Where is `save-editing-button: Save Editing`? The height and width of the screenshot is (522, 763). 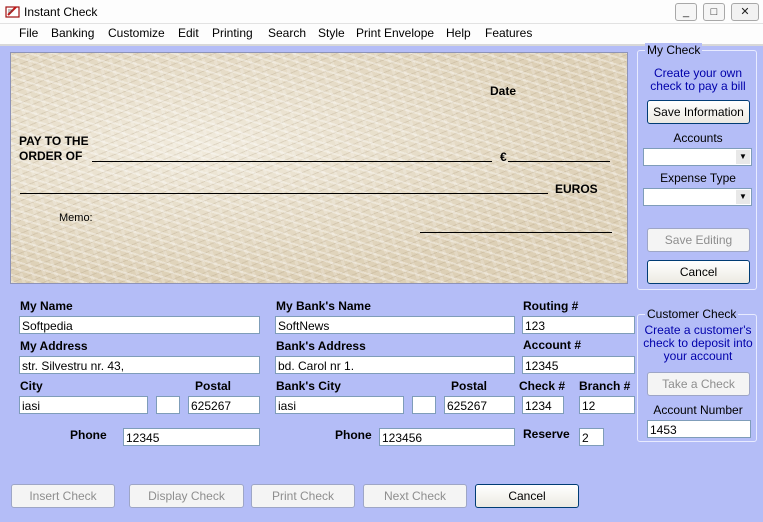 save-editing-button: Save Editing is located at coordinates (698, 240).